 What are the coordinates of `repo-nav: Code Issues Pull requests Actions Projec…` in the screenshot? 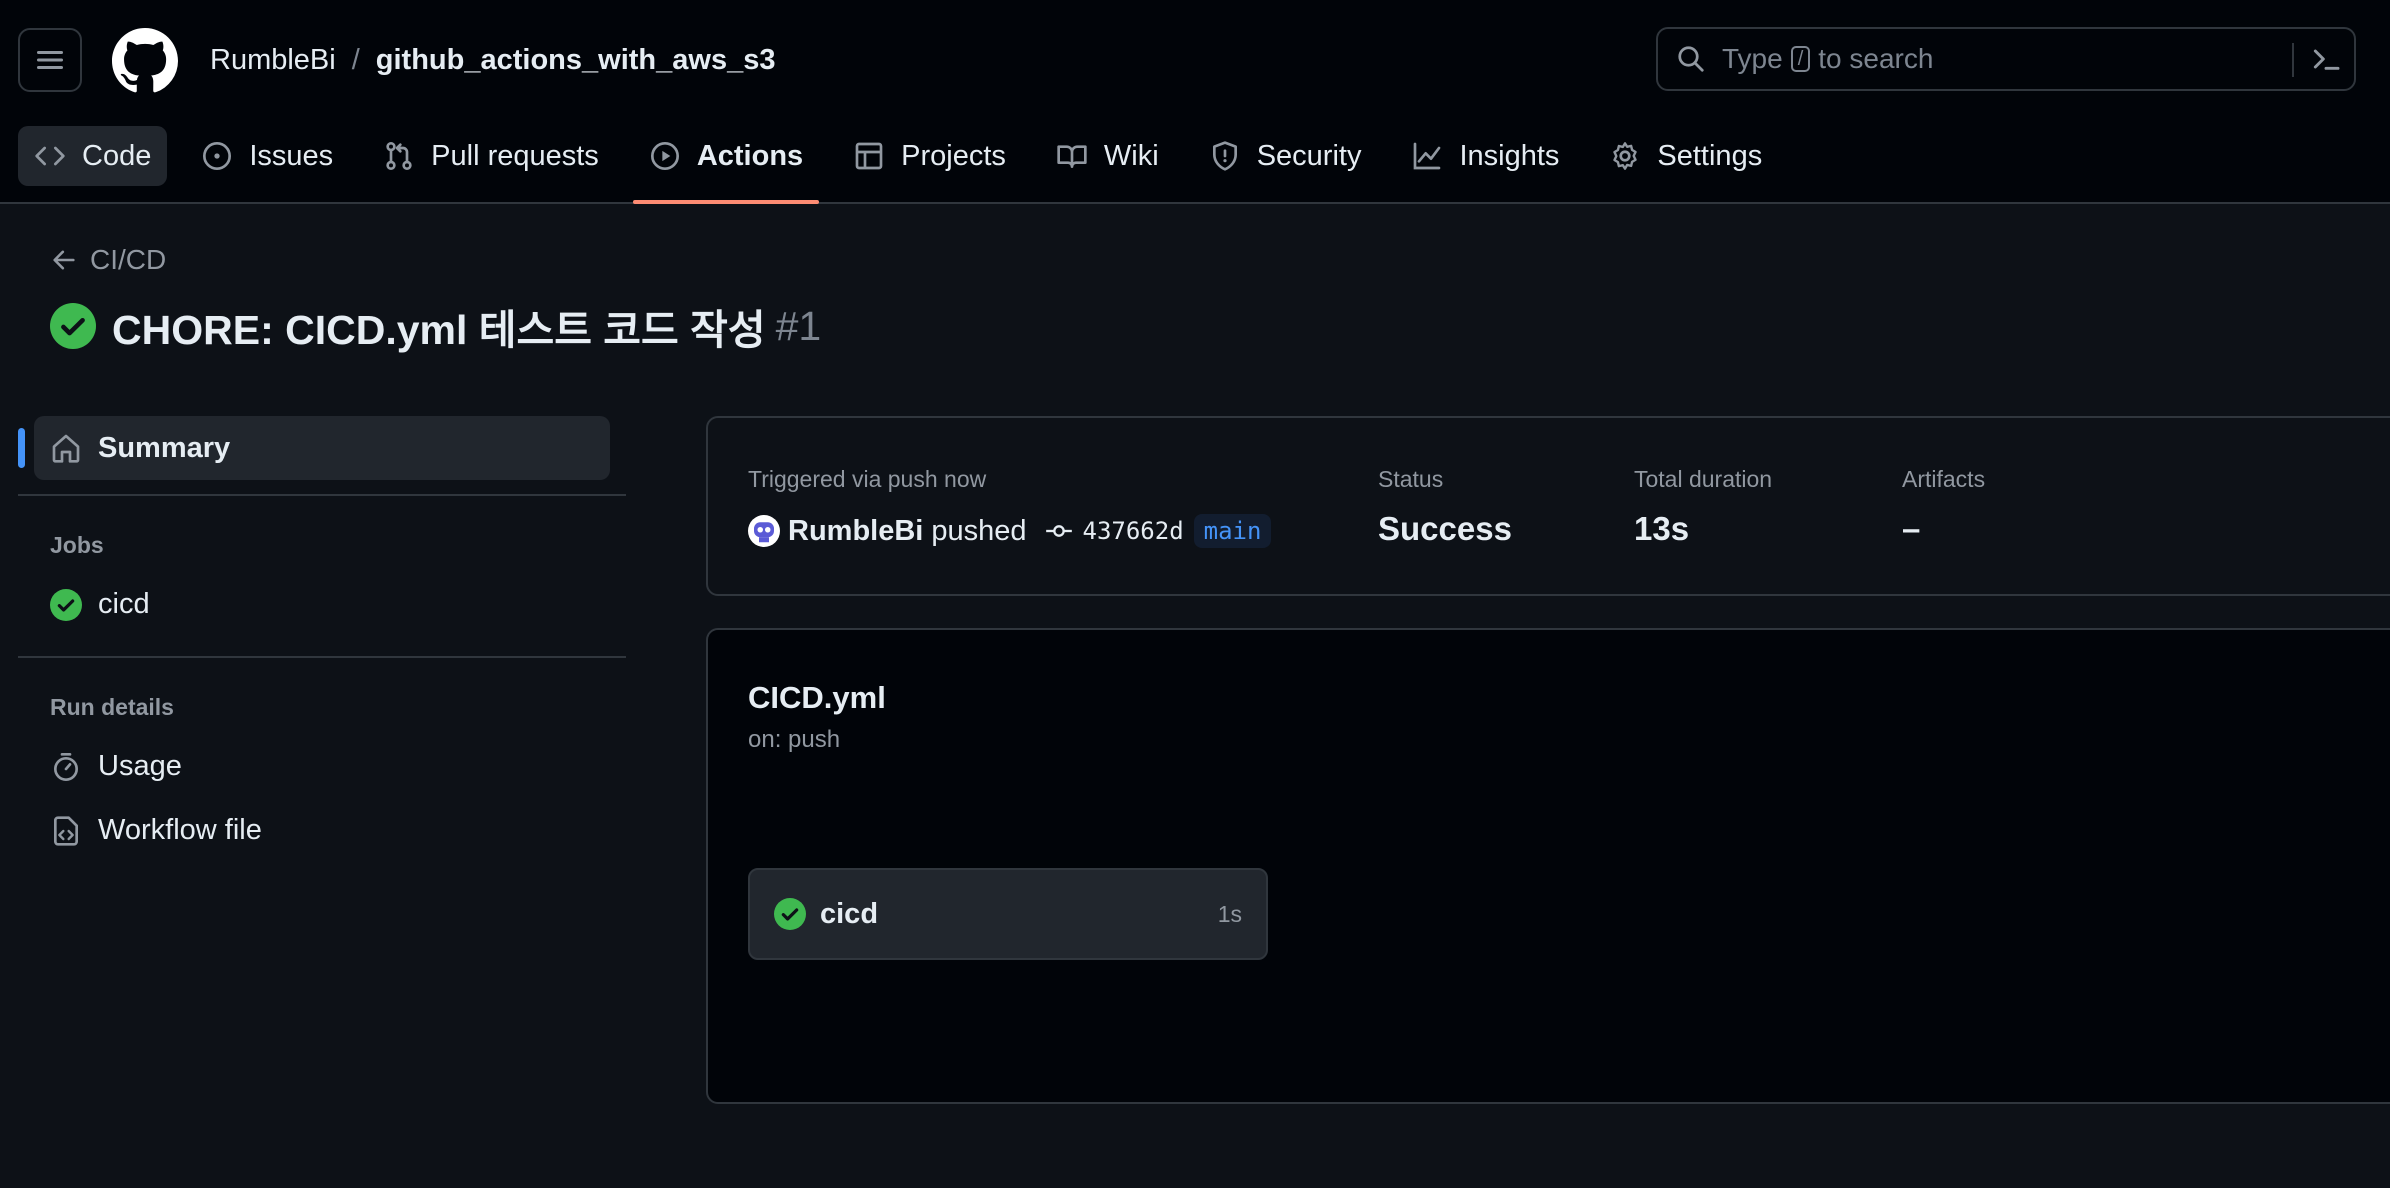 It's located at (907, 165).